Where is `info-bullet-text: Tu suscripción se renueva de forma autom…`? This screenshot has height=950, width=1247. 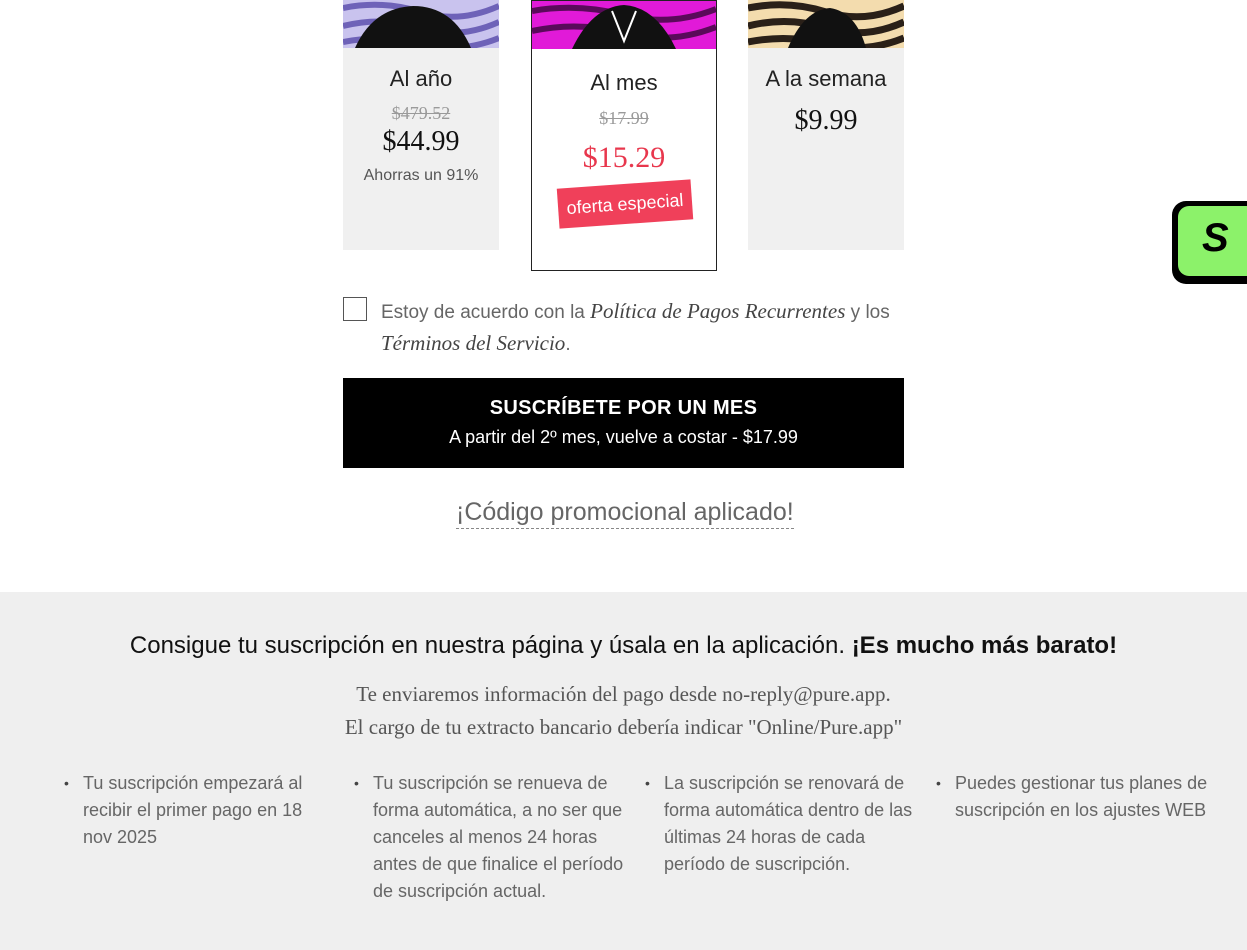
info-bullet-text: Tu suscripción se renueva de forma autom… is located at coordinates (498, 837).